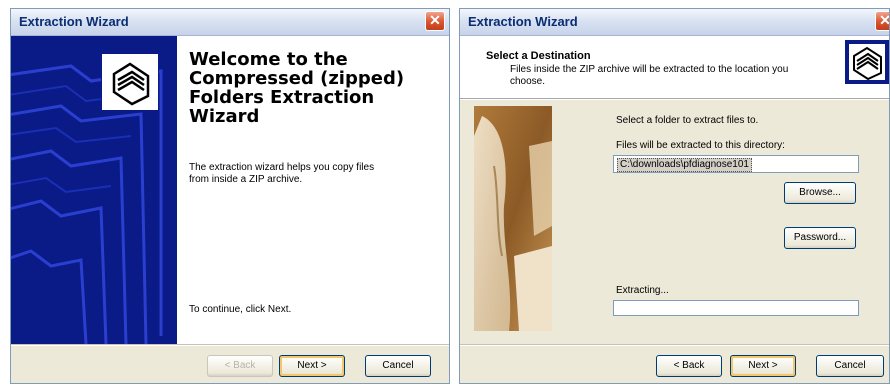  What do you see at coordinates (674, 99) in the screenshot?
I see `header-divider` at bounding box center [674, 99].